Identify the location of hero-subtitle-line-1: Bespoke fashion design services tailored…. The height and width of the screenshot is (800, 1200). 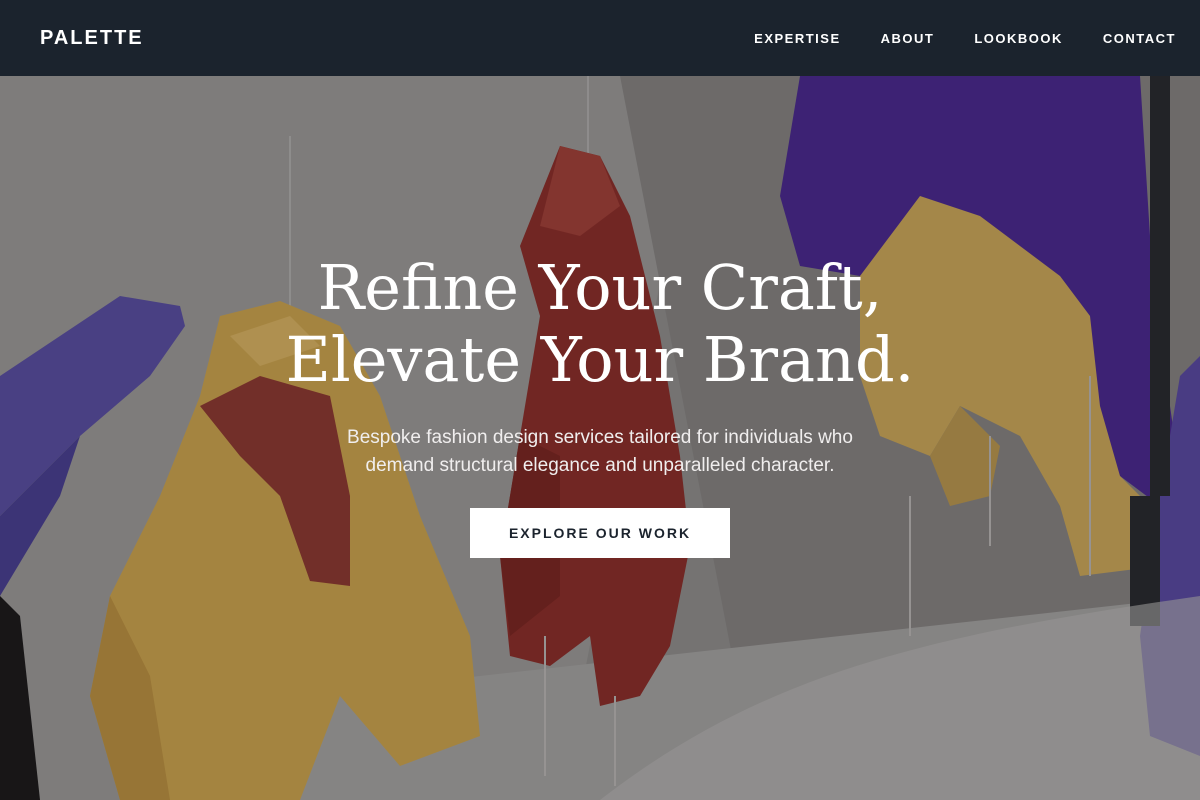
(600, 437).